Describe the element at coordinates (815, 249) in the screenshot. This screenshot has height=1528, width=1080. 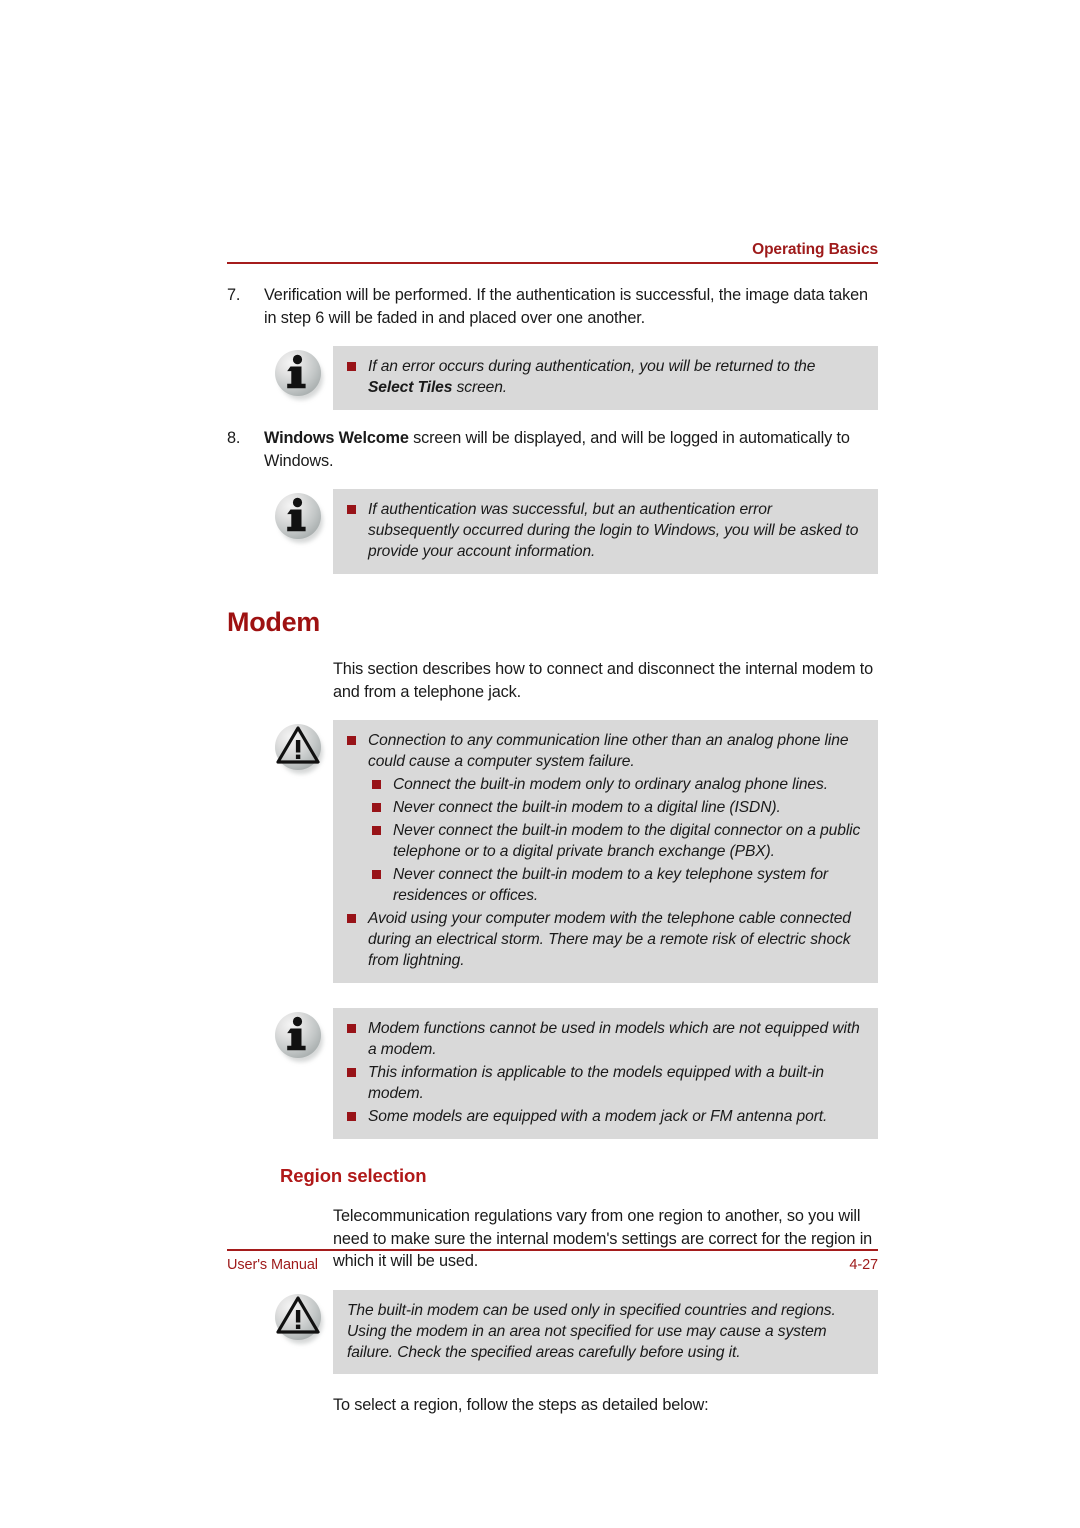
I see `header-section-title: Operating Basics` at that location.